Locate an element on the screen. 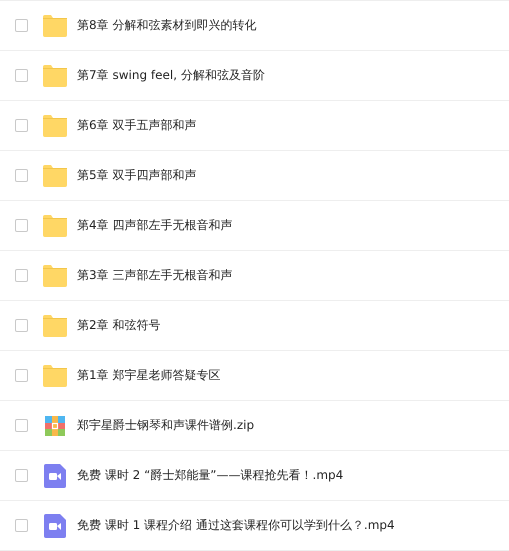 The width and height of the screenshot is (509, 551). file-name: 郑宇星爵士钢琴和声课件谱例.zip is located at coordinates (165, 425).